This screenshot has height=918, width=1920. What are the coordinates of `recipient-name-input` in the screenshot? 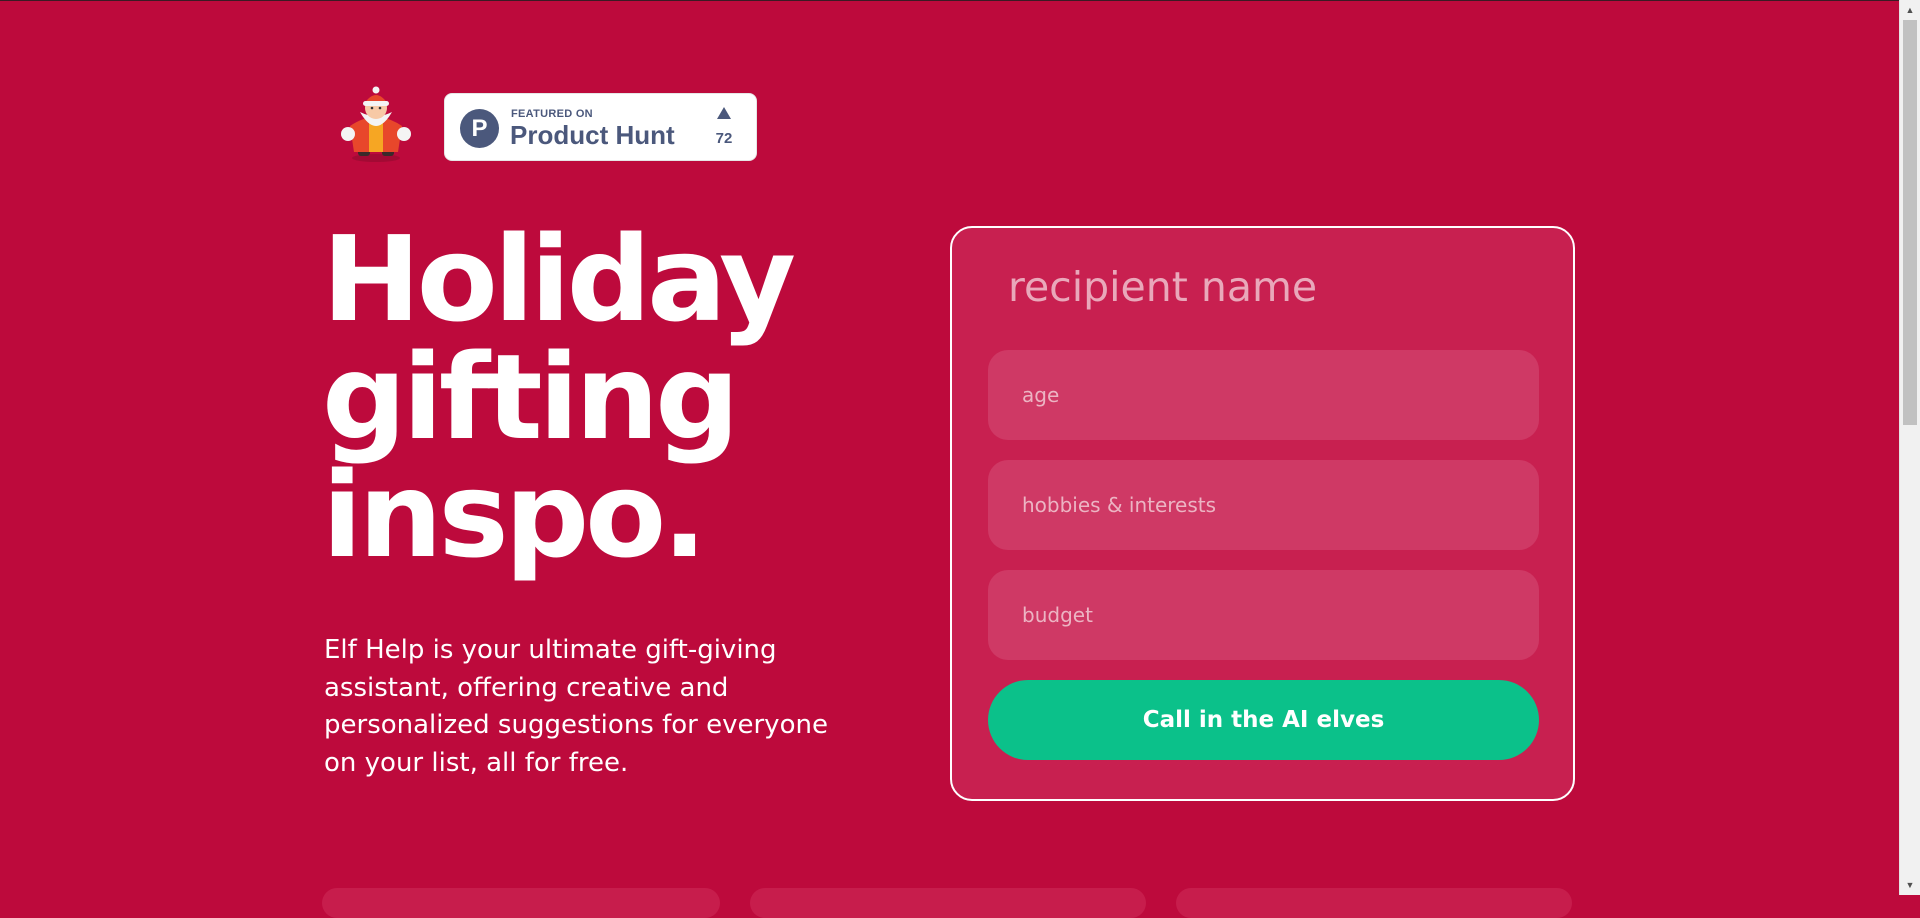 It's located at (1258, 287).